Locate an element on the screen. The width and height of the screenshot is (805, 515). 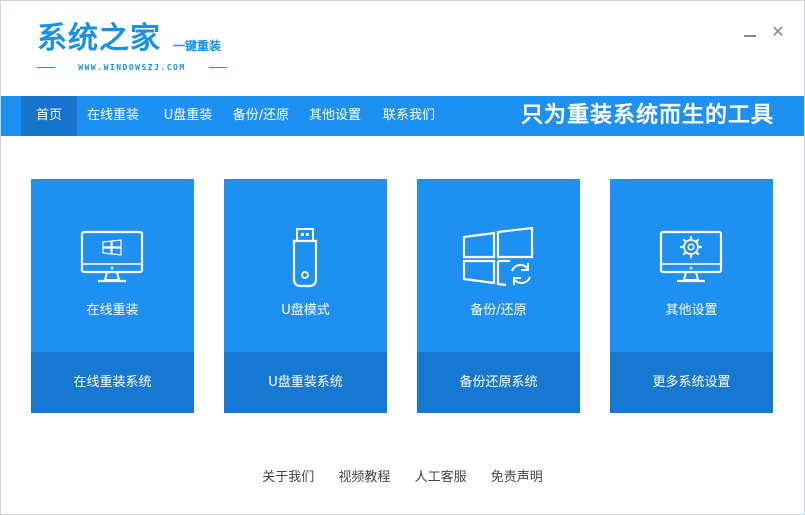
logo-url: WWW.WINDOWSZJ.COM is located at coordinates (132, 67).